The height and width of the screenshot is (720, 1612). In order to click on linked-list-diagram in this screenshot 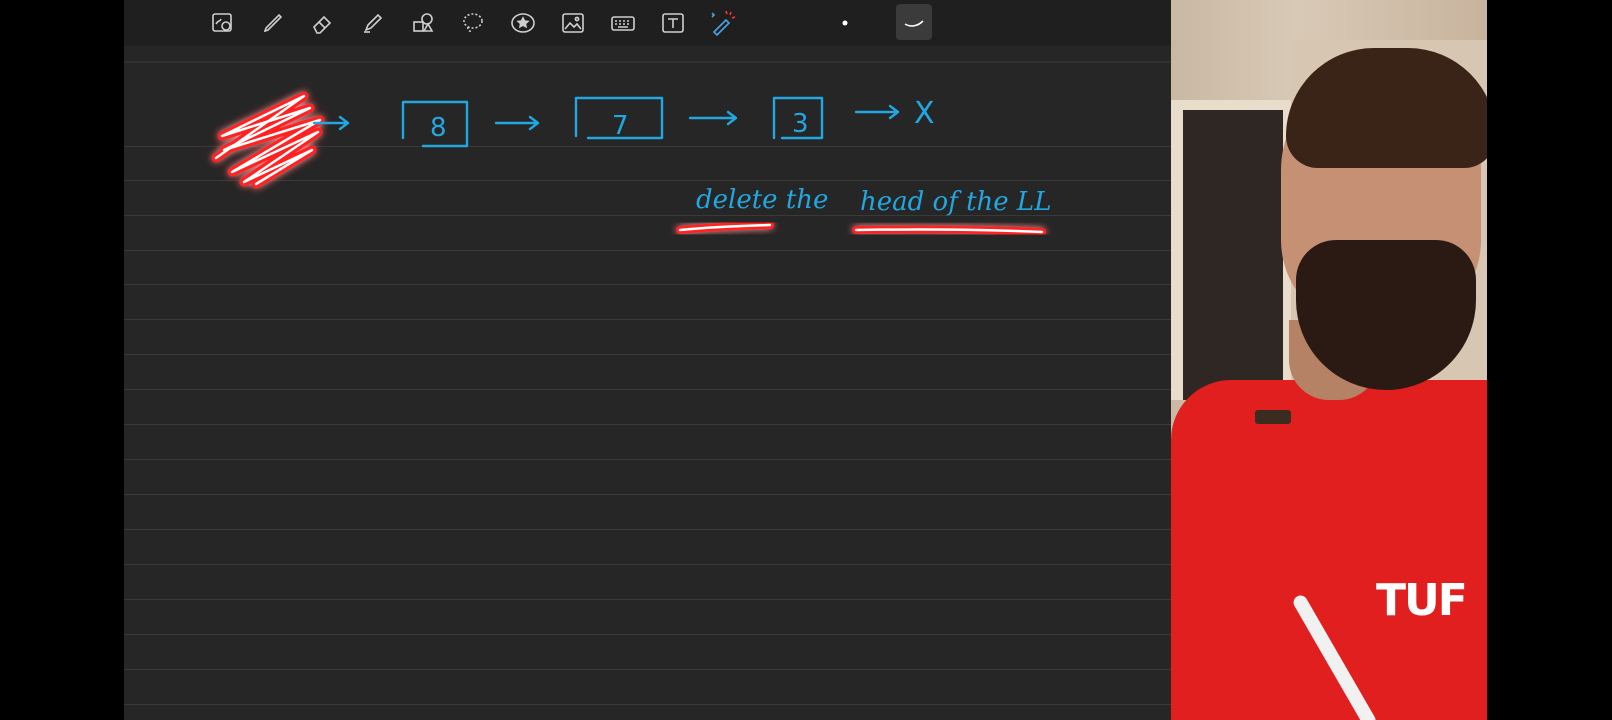, I will do `click(606, 122)`.